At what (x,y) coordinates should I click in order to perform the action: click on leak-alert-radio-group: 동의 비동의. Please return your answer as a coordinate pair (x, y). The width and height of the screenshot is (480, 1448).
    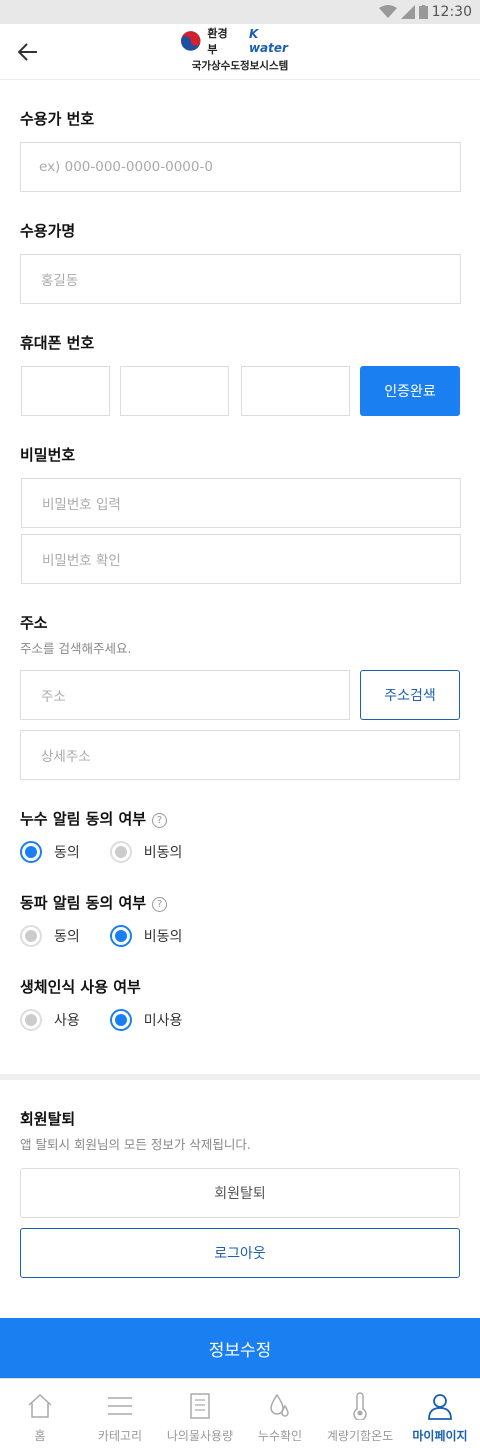
    Looking at the image, I should click on (116, 852).